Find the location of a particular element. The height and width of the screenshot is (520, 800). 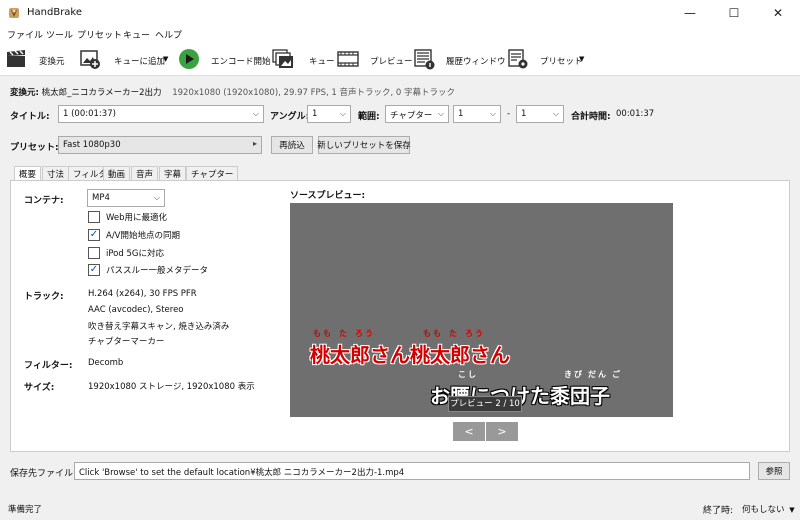

menu-queue: キュー is located at coordinates (136, 34).